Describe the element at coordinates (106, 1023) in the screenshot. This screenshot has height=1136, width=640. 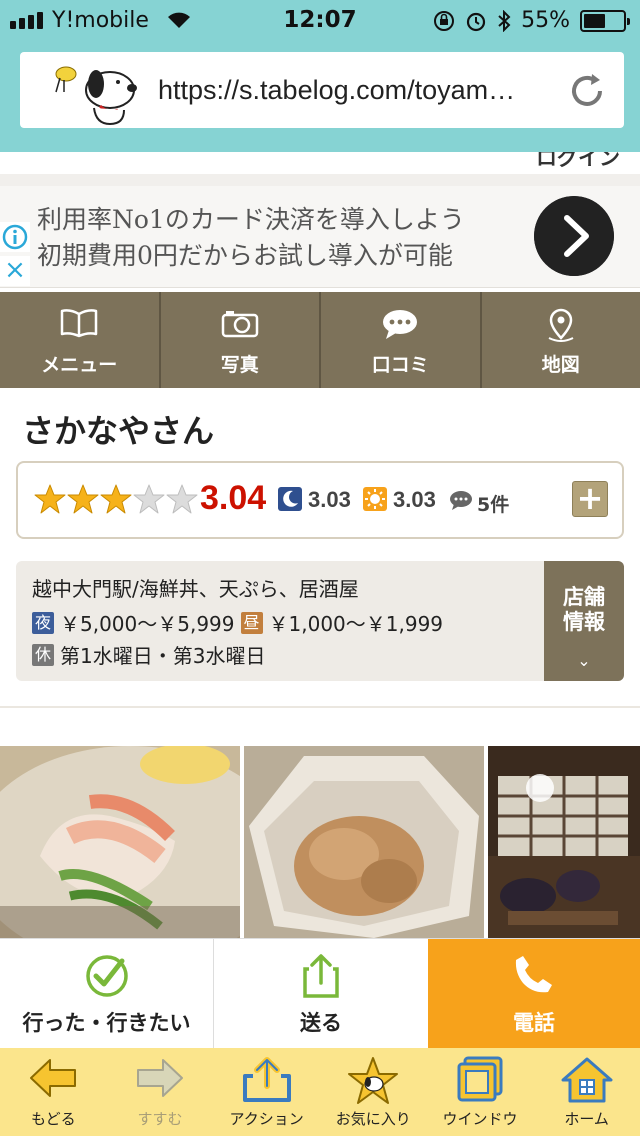
I see `went-want-label: 行った・行きたい` at that location.